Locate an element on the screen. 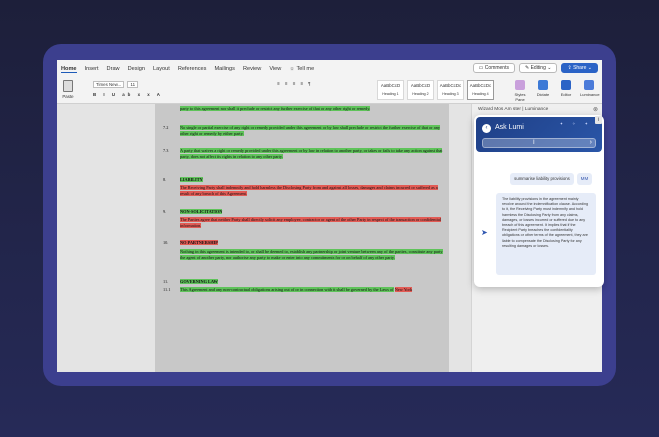  tab-view: View is located at coordinates (275, 69).